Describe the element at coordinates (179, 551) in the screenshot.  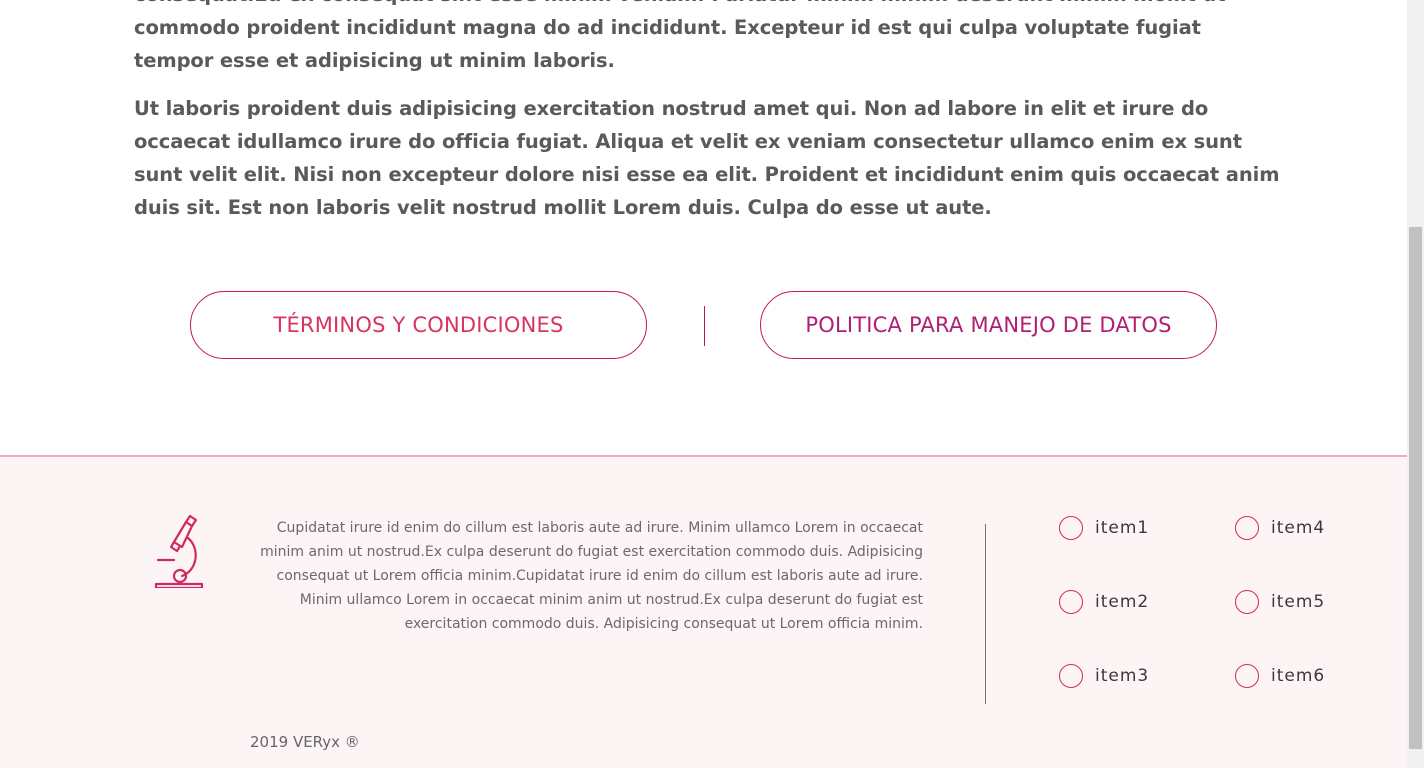
I see `microscope-icon` at that location.